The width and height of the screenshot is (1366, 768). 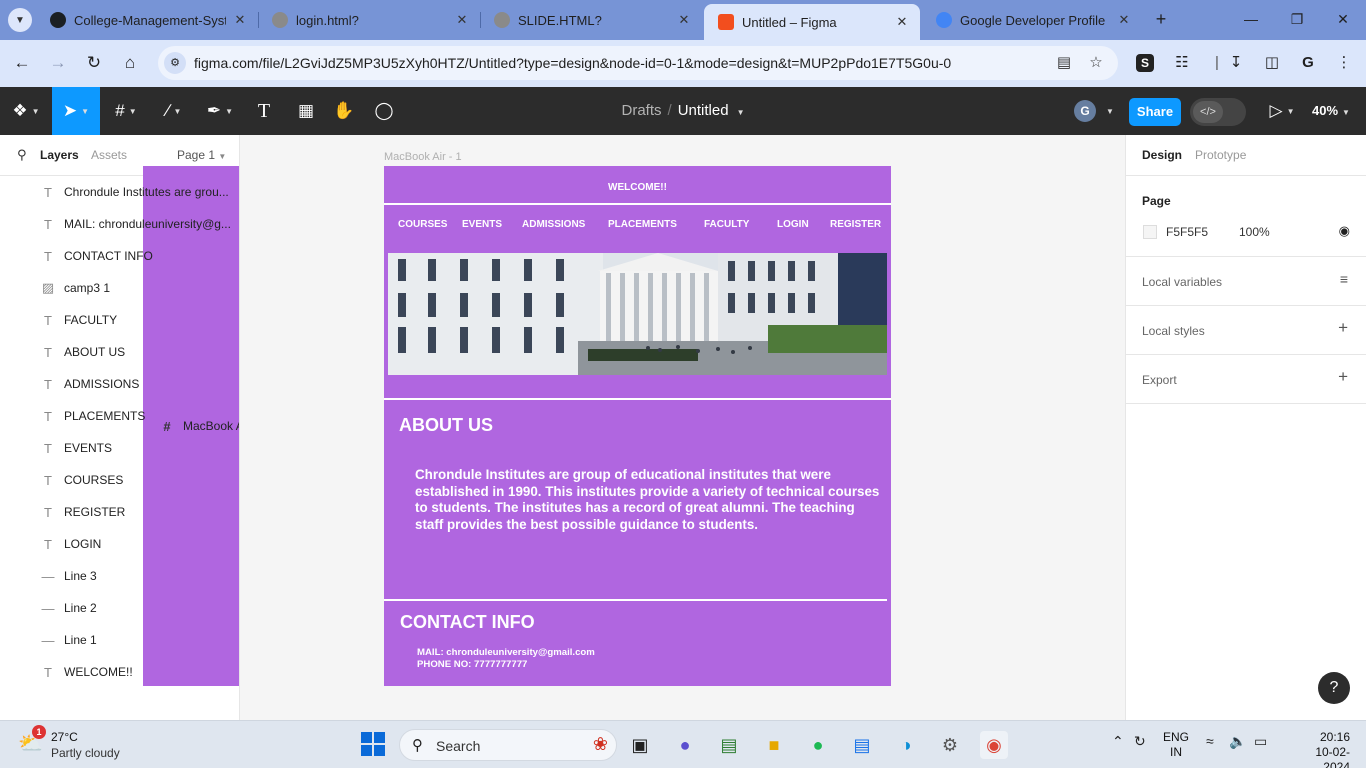 I want to click on start-windows-icon, so click(x=373, y=744).